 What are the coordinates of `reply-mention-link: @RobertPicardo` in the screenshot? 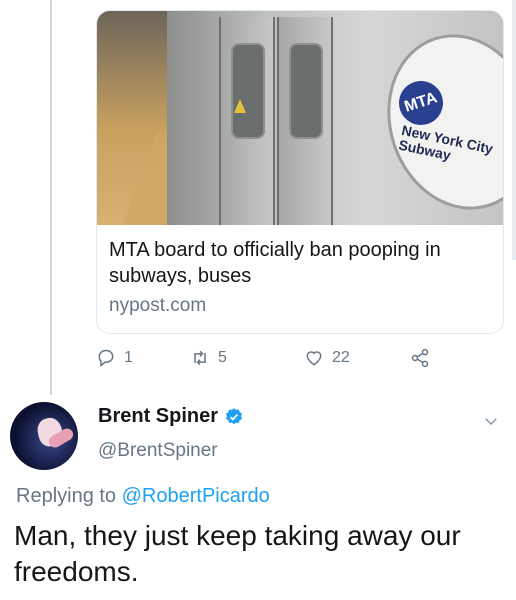 It's located at (196, 496).